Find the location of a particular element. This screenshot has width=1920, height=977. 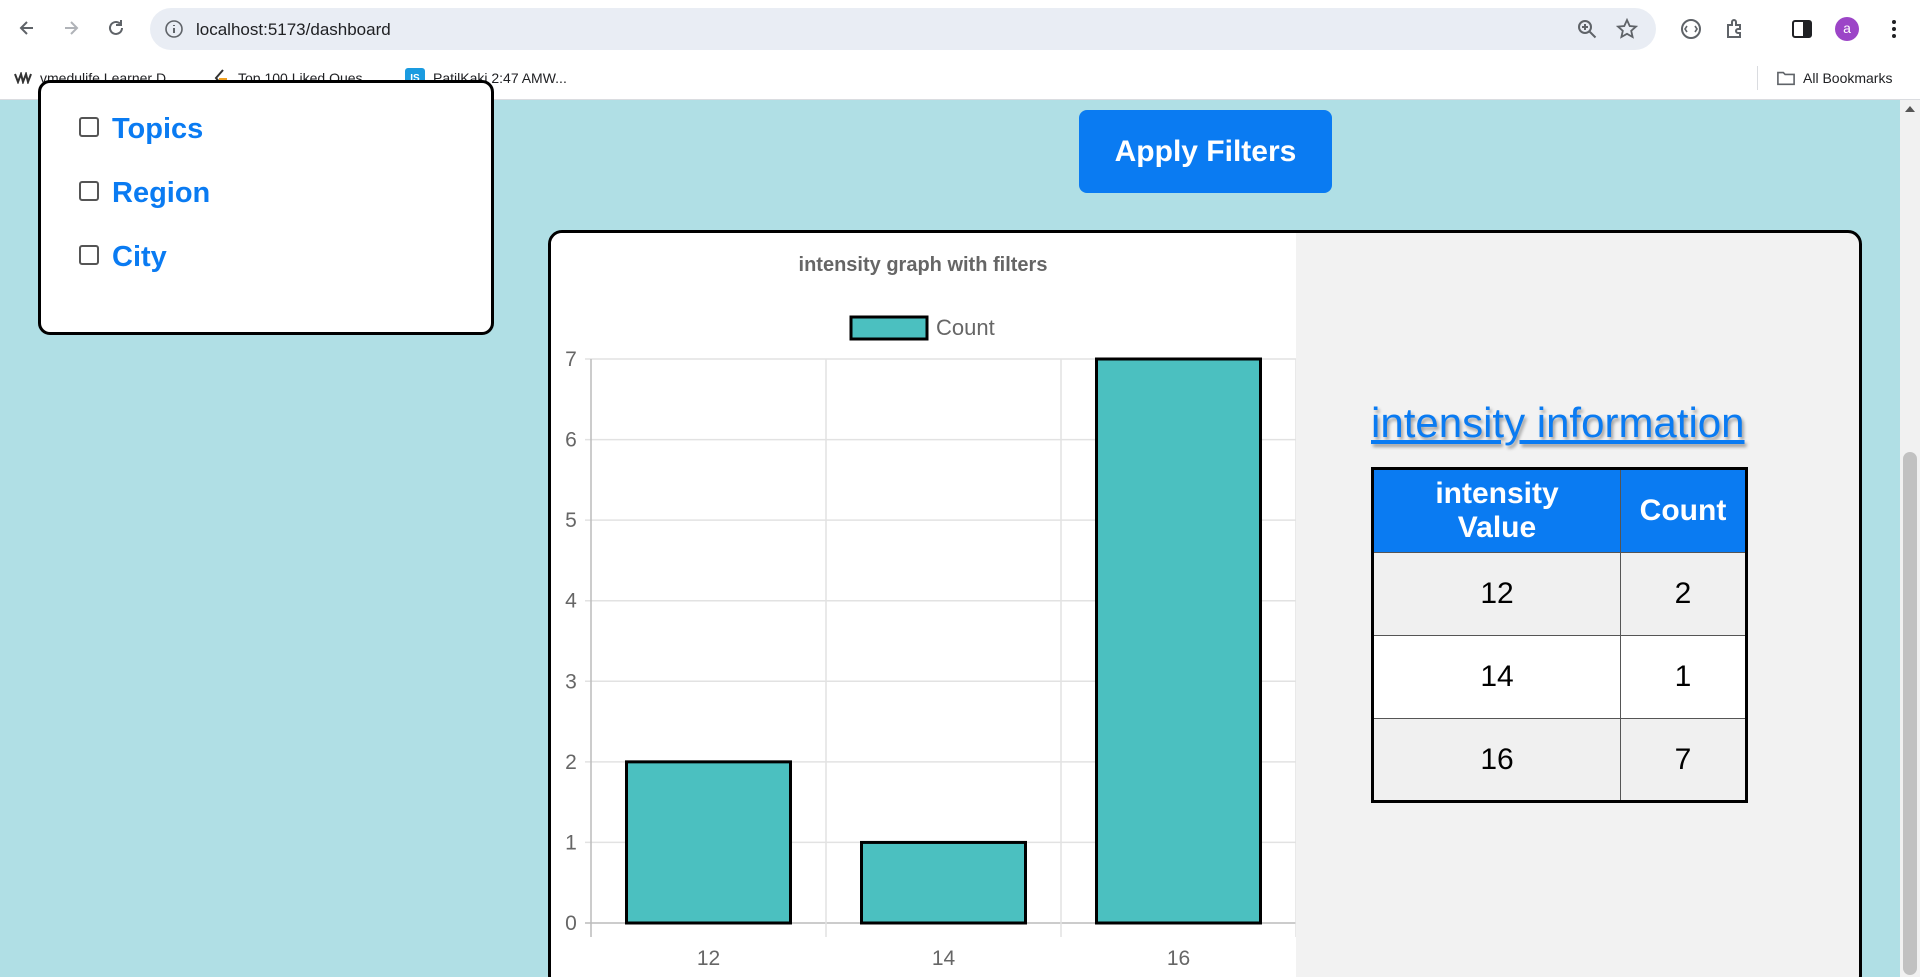

forward-icon is located at coordinates (71, 28).